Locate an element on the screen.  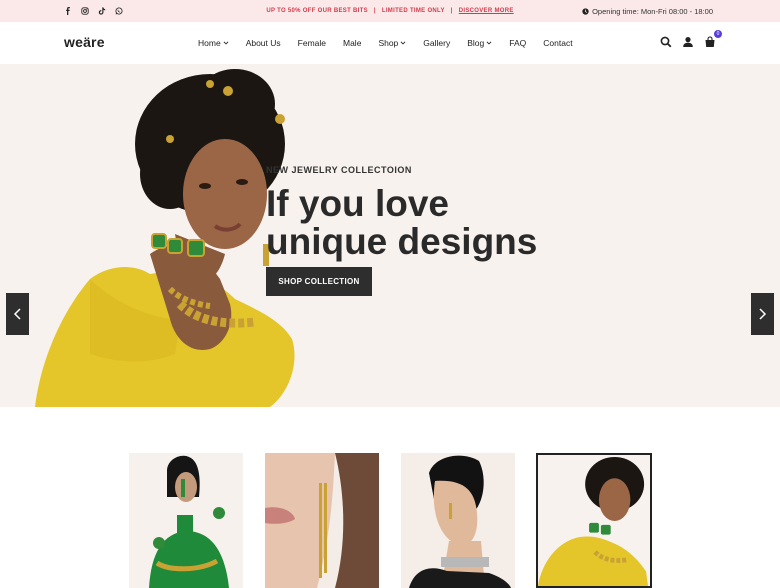
nav-item-blog: Blog is located at coordinates (479, 43).